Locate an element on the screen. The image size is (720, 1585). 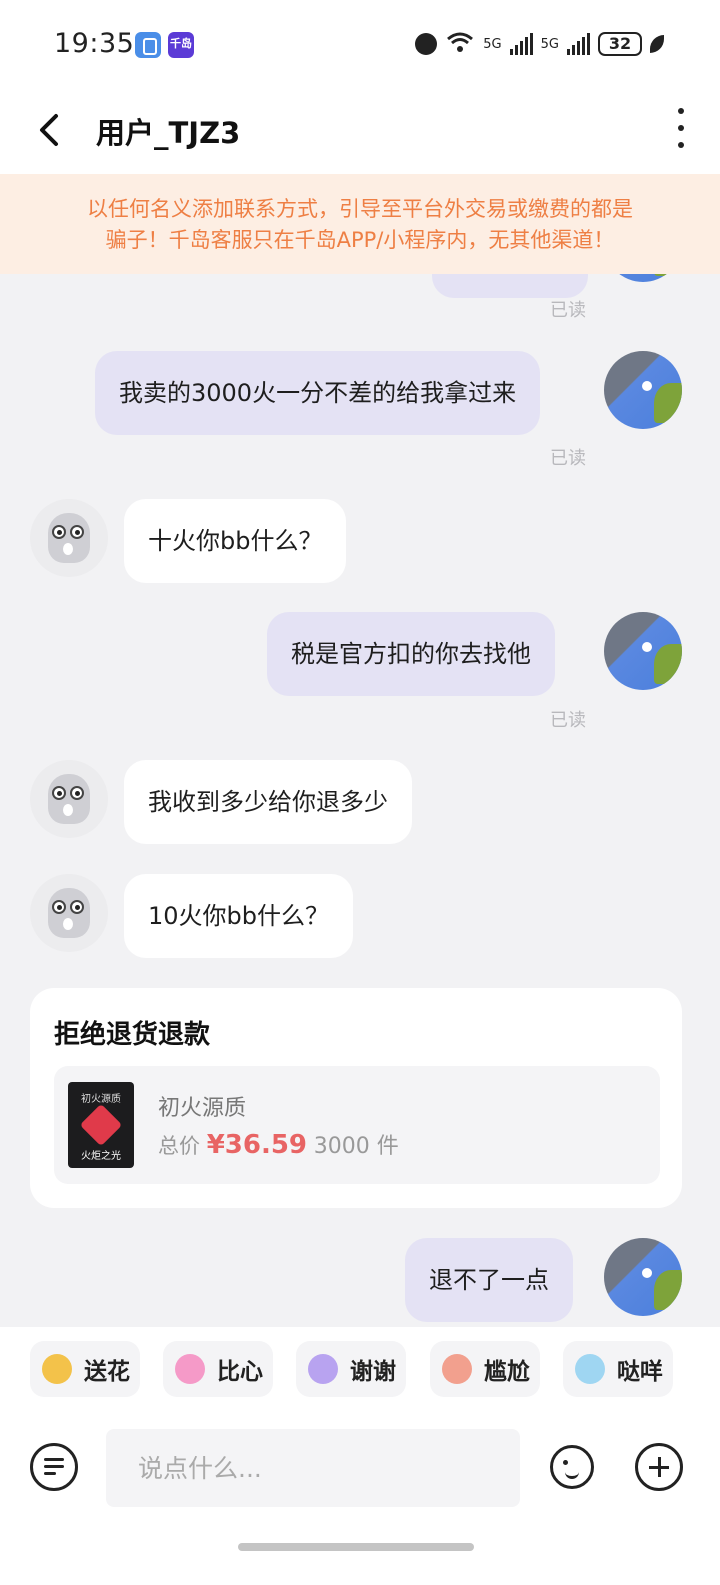
heart-emoji-icon is located at coordinates (190, 1369).